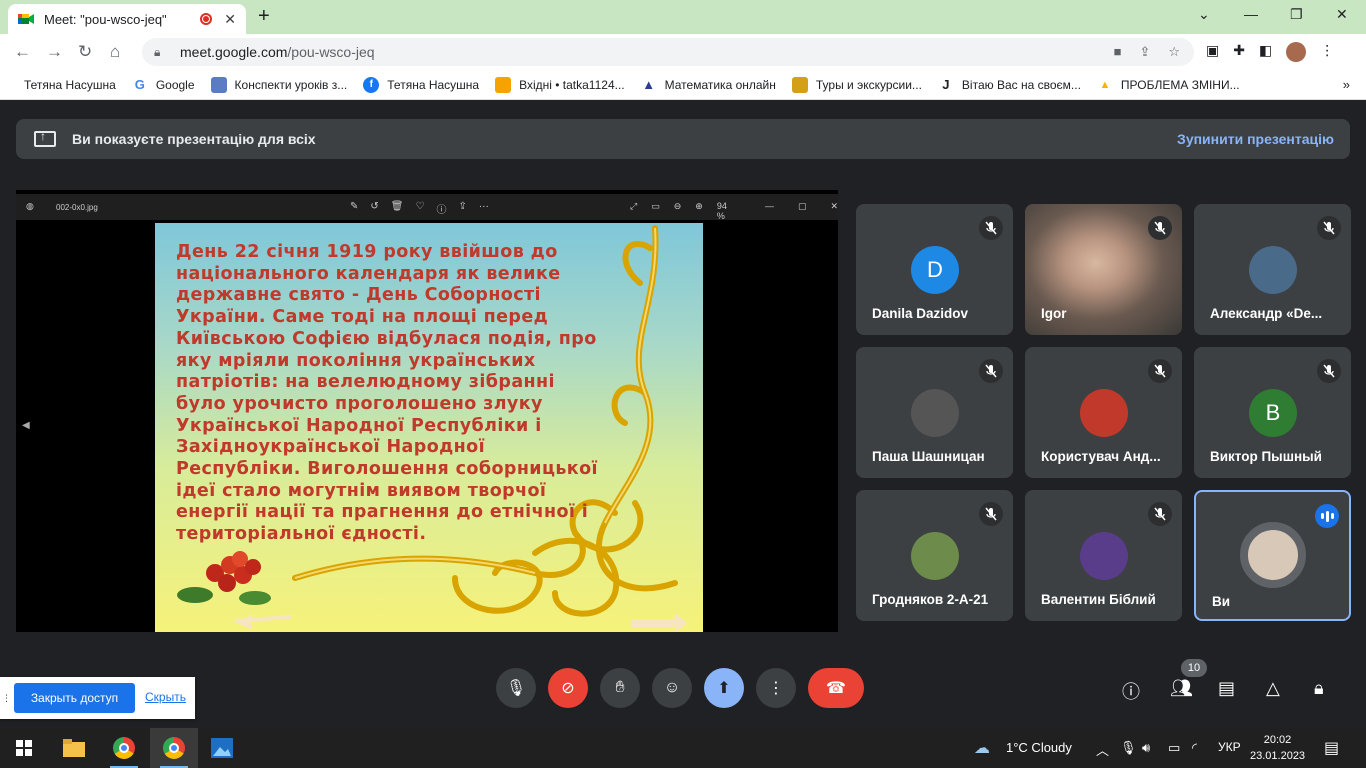  I want to click on profile-avatar, so click(1296, 52).